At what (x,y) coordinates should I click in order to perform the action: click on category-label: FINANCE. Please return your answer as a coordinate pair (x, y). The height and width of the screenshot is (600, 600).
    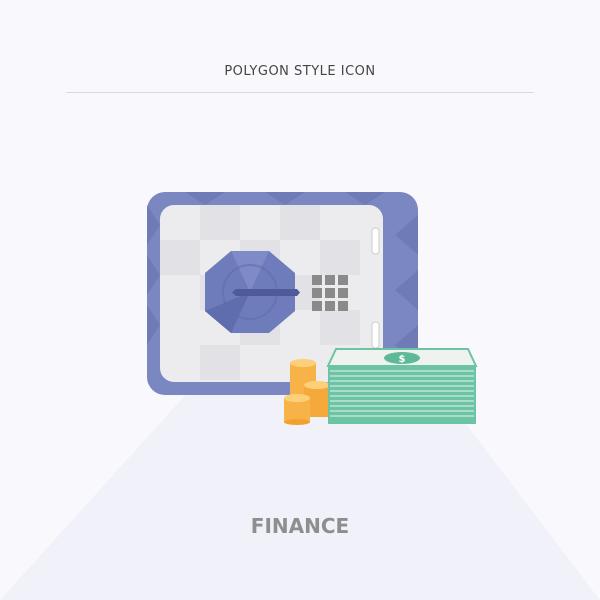
    Looking at the image, I should click on (300, 526).